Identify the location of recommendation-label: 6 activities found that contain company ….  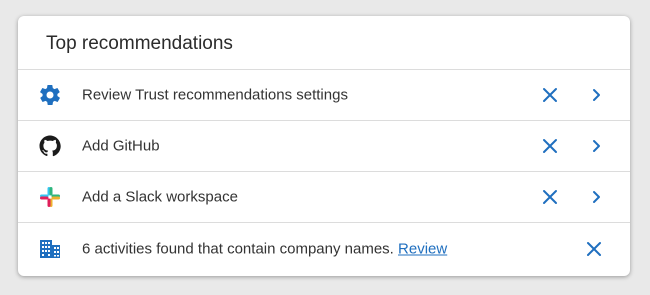
(264, 249).